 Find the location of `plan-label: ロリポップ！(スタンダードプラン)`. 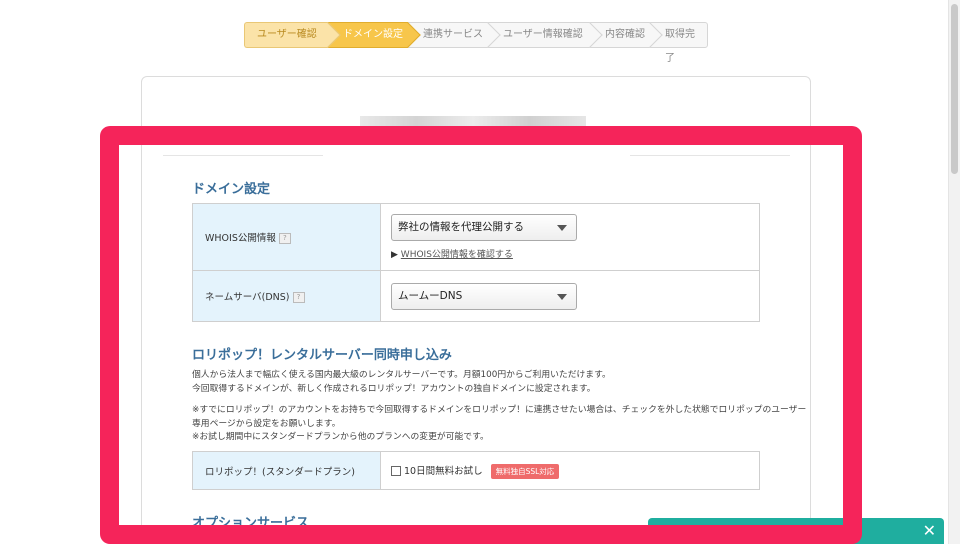

plan-label: ロリポップ！(スタンダードプラン) is located at coordinates (280, 472).